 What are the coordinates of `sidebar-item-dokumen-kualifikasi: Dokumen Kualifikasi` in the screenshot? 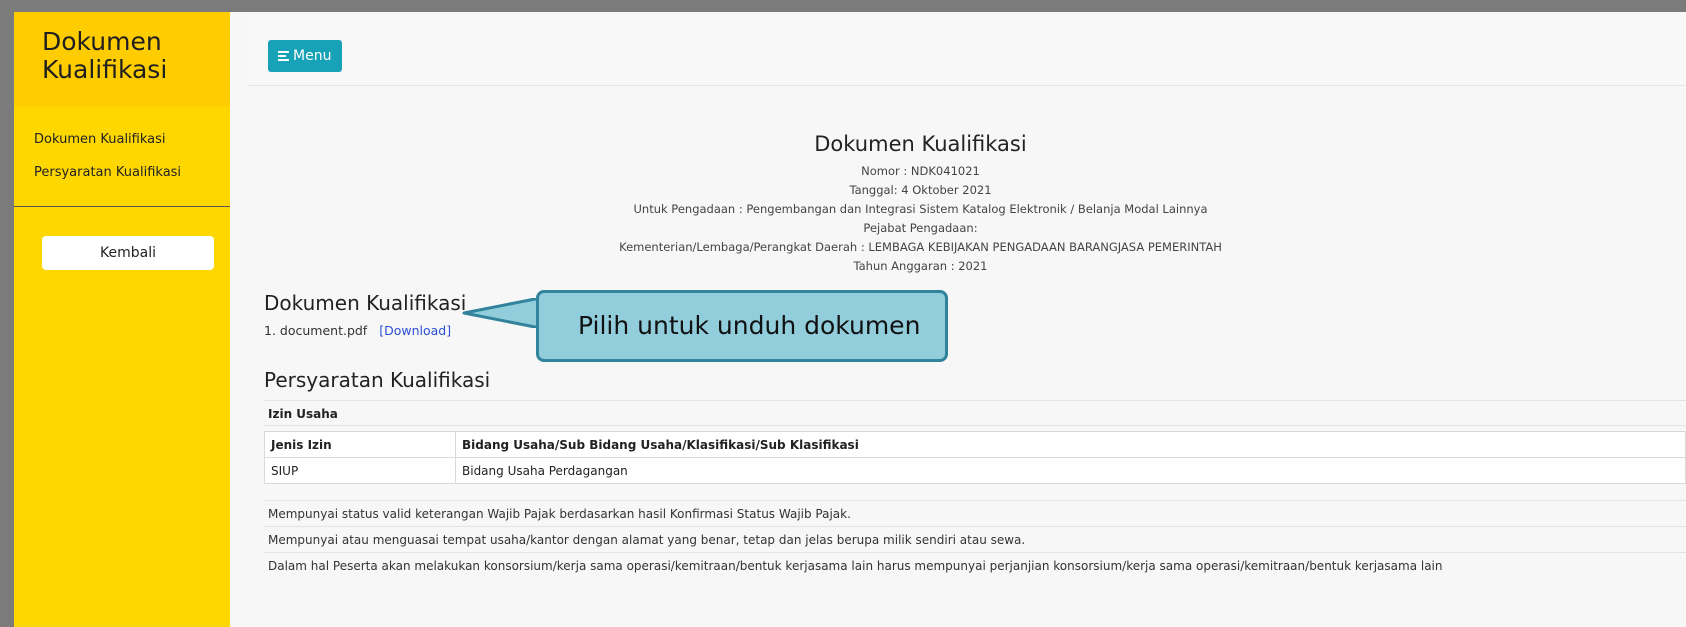 It's located at (122, 146).